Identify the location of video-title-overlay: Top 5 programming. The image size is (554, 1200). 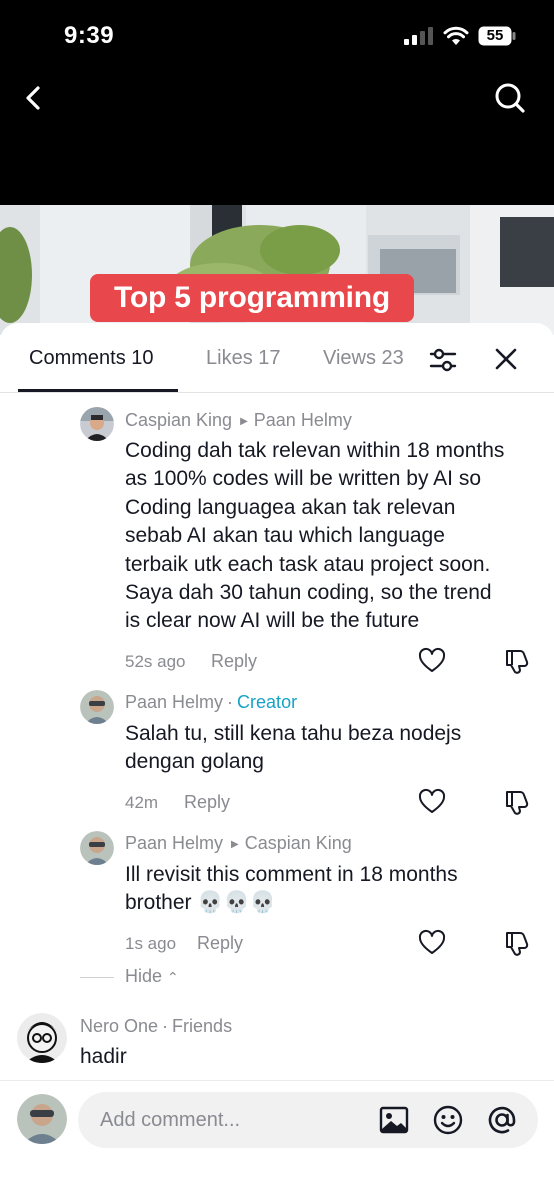
(252, 298).